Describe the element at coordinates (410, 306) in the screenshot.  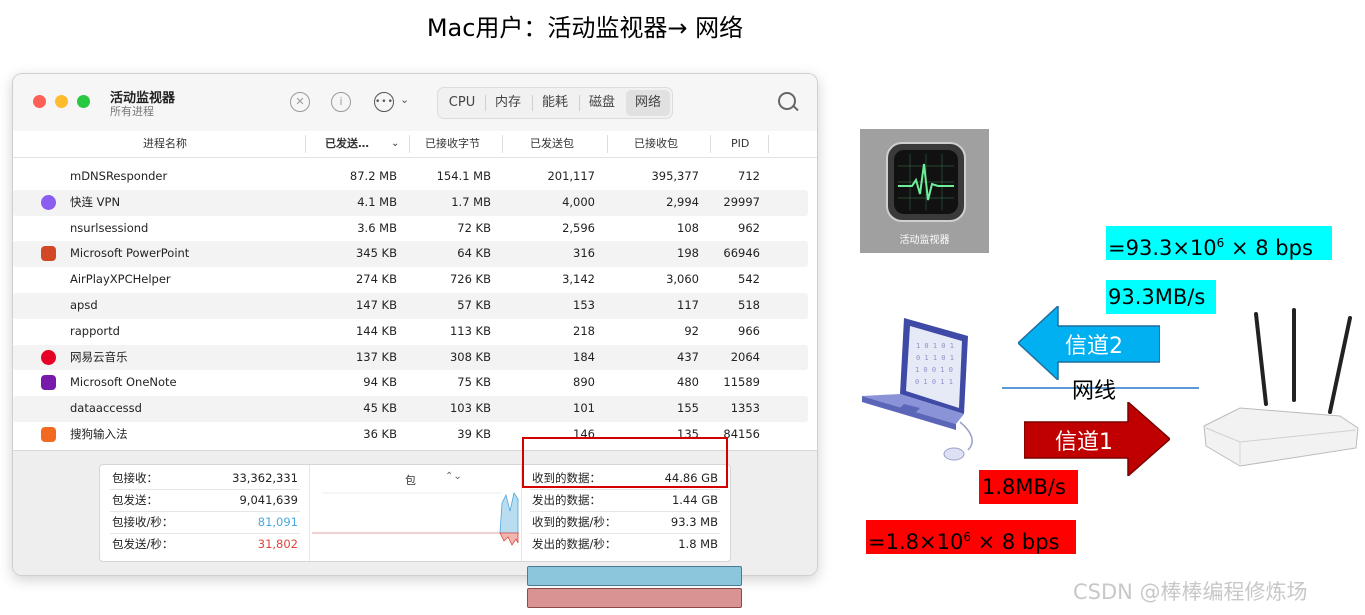
I see `table-row: apsd 147 KB 57 KB 153 117 518` at that location.